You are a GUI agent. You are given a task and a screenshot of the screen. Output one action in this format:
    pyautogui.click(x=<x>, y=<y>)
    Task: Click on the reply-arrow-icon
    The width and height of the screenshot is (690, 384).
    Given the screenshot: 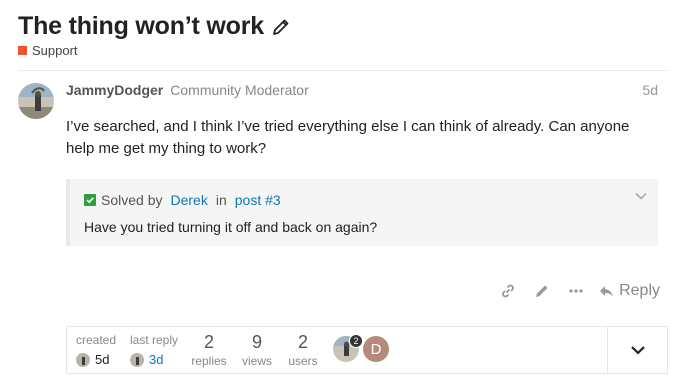 What is the action you would take?
    pyautogui.click(x=607, y=291)
    